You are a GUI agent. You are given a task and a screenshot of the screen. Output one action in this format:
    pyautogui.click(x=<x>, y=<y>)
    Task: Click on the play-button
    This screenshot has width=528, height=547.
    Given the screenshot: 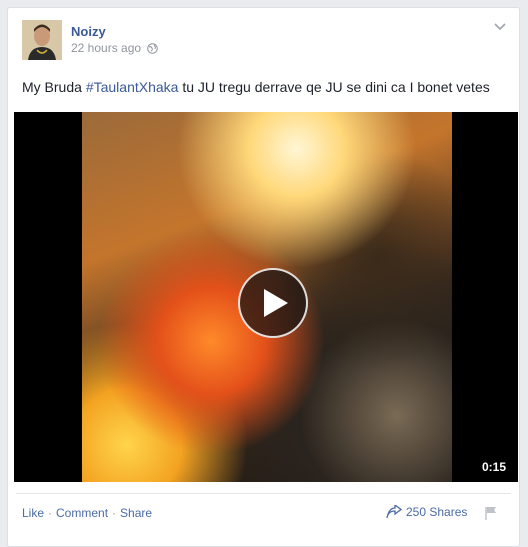 What is the action you would take?
    pyautogui.click(x=273, y=303)
    